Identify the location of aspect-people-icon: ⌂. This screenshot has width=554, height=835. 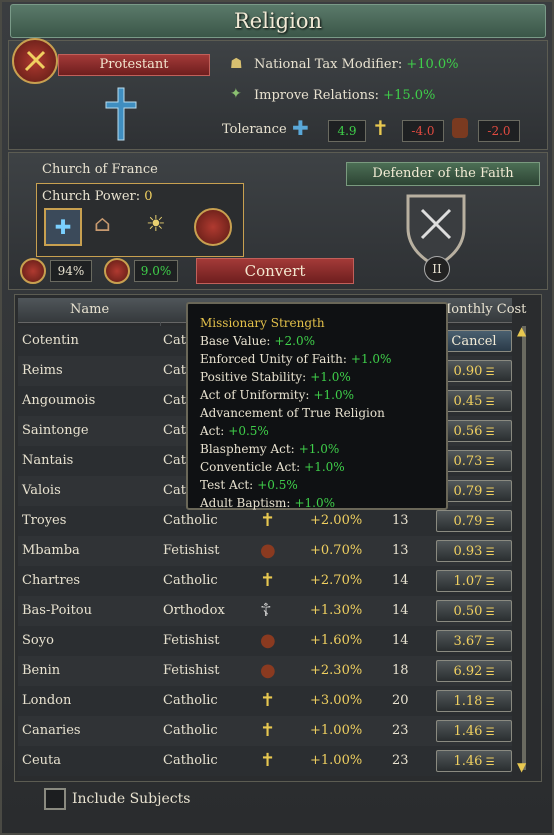
(102, 224).